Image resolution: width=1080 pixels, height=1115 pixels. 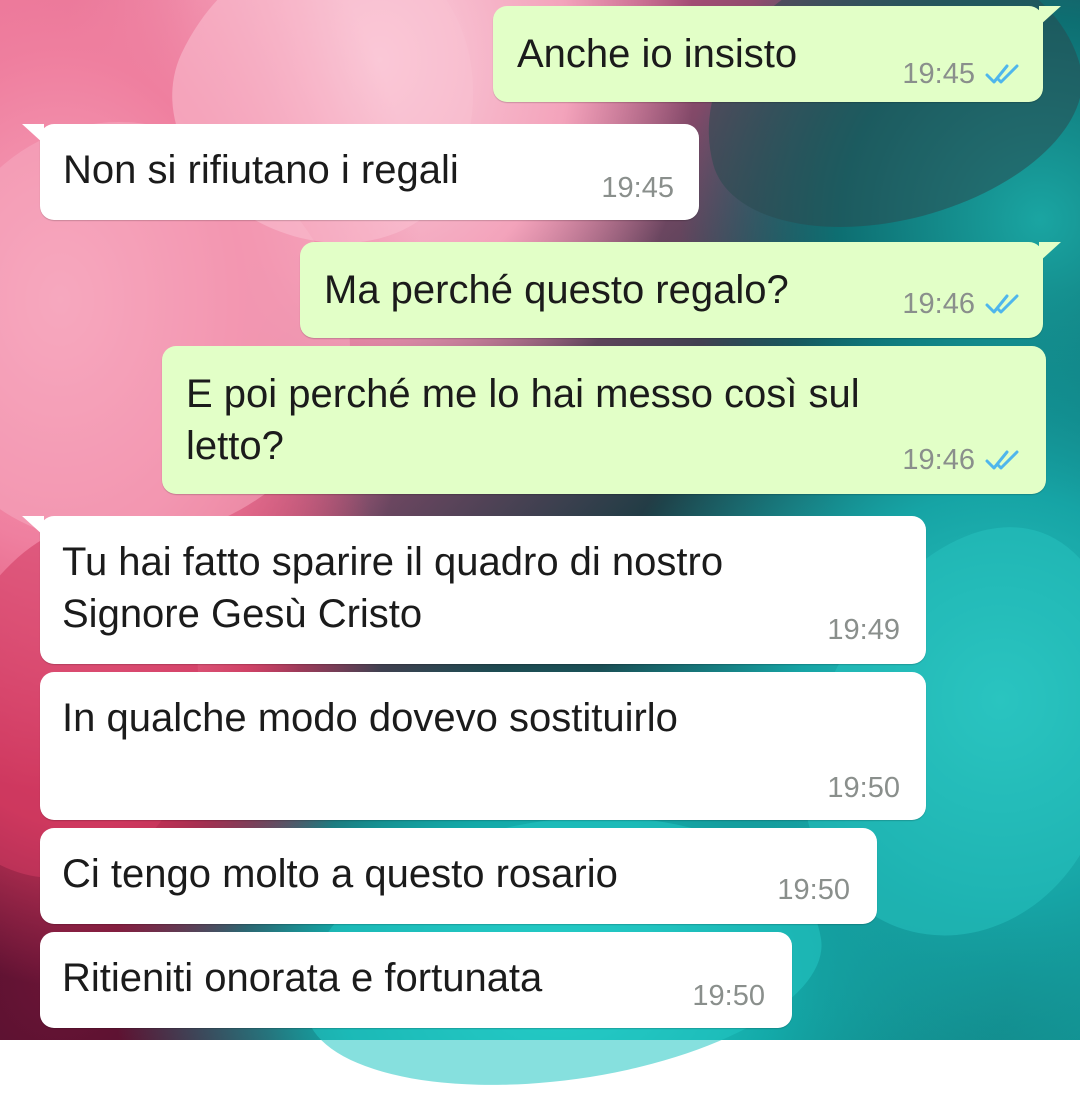 I want to click on message-text: In qualche modo dovevo sostituirlo, so click(x=370, y=718).